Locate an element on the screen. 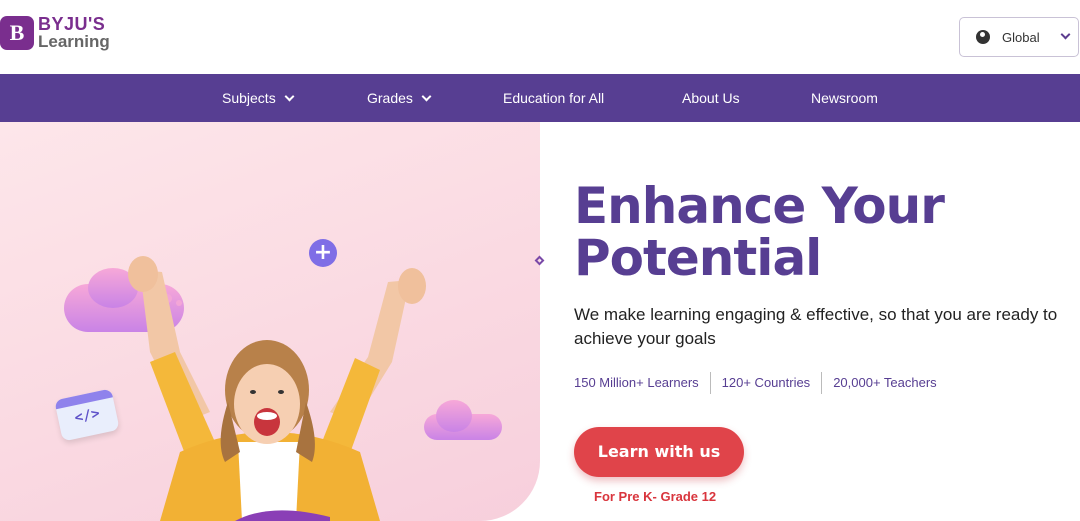  nav-item-label: Newsroom is located at coordinates (844, 98).